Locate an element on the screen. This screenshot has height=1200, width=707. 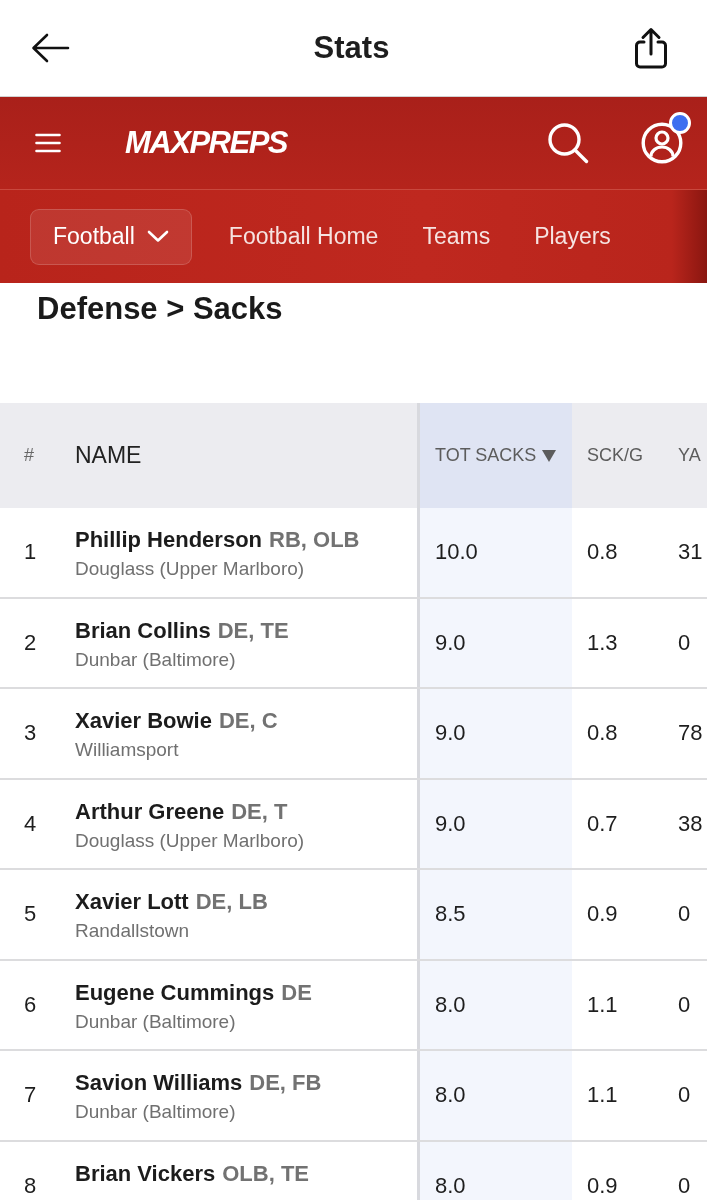
player-position: OLB, TE is located at coordinates (266, 1173).